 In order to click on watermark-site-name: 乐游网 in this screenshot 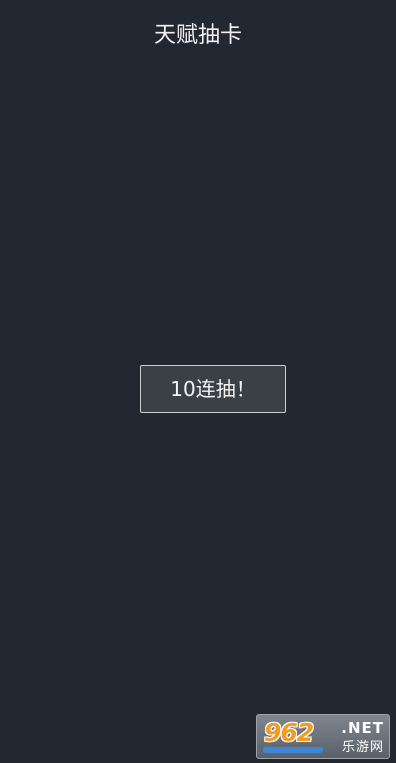, I will do `click(362, 747)`.